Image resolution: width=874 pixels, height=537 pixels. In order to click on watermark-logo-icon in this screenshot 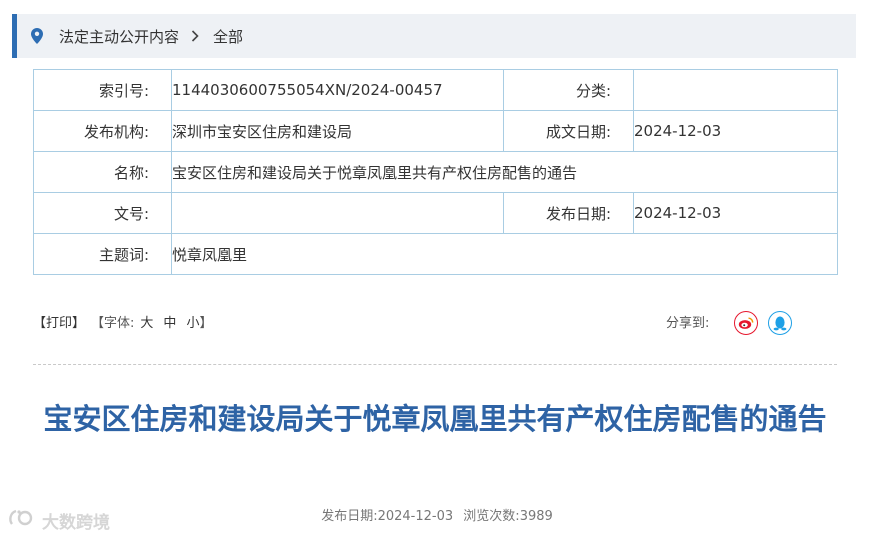, I will do `click(23, 520)`.